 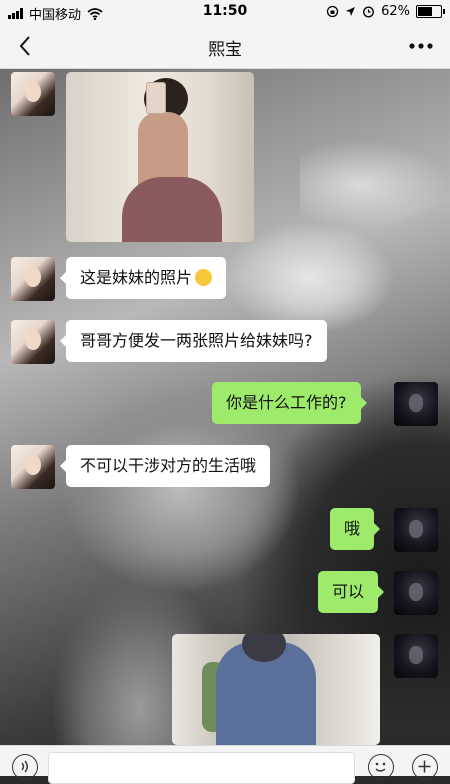 I want to click on message-text: 这是妹妹的照片, so click(x=136, y=277).